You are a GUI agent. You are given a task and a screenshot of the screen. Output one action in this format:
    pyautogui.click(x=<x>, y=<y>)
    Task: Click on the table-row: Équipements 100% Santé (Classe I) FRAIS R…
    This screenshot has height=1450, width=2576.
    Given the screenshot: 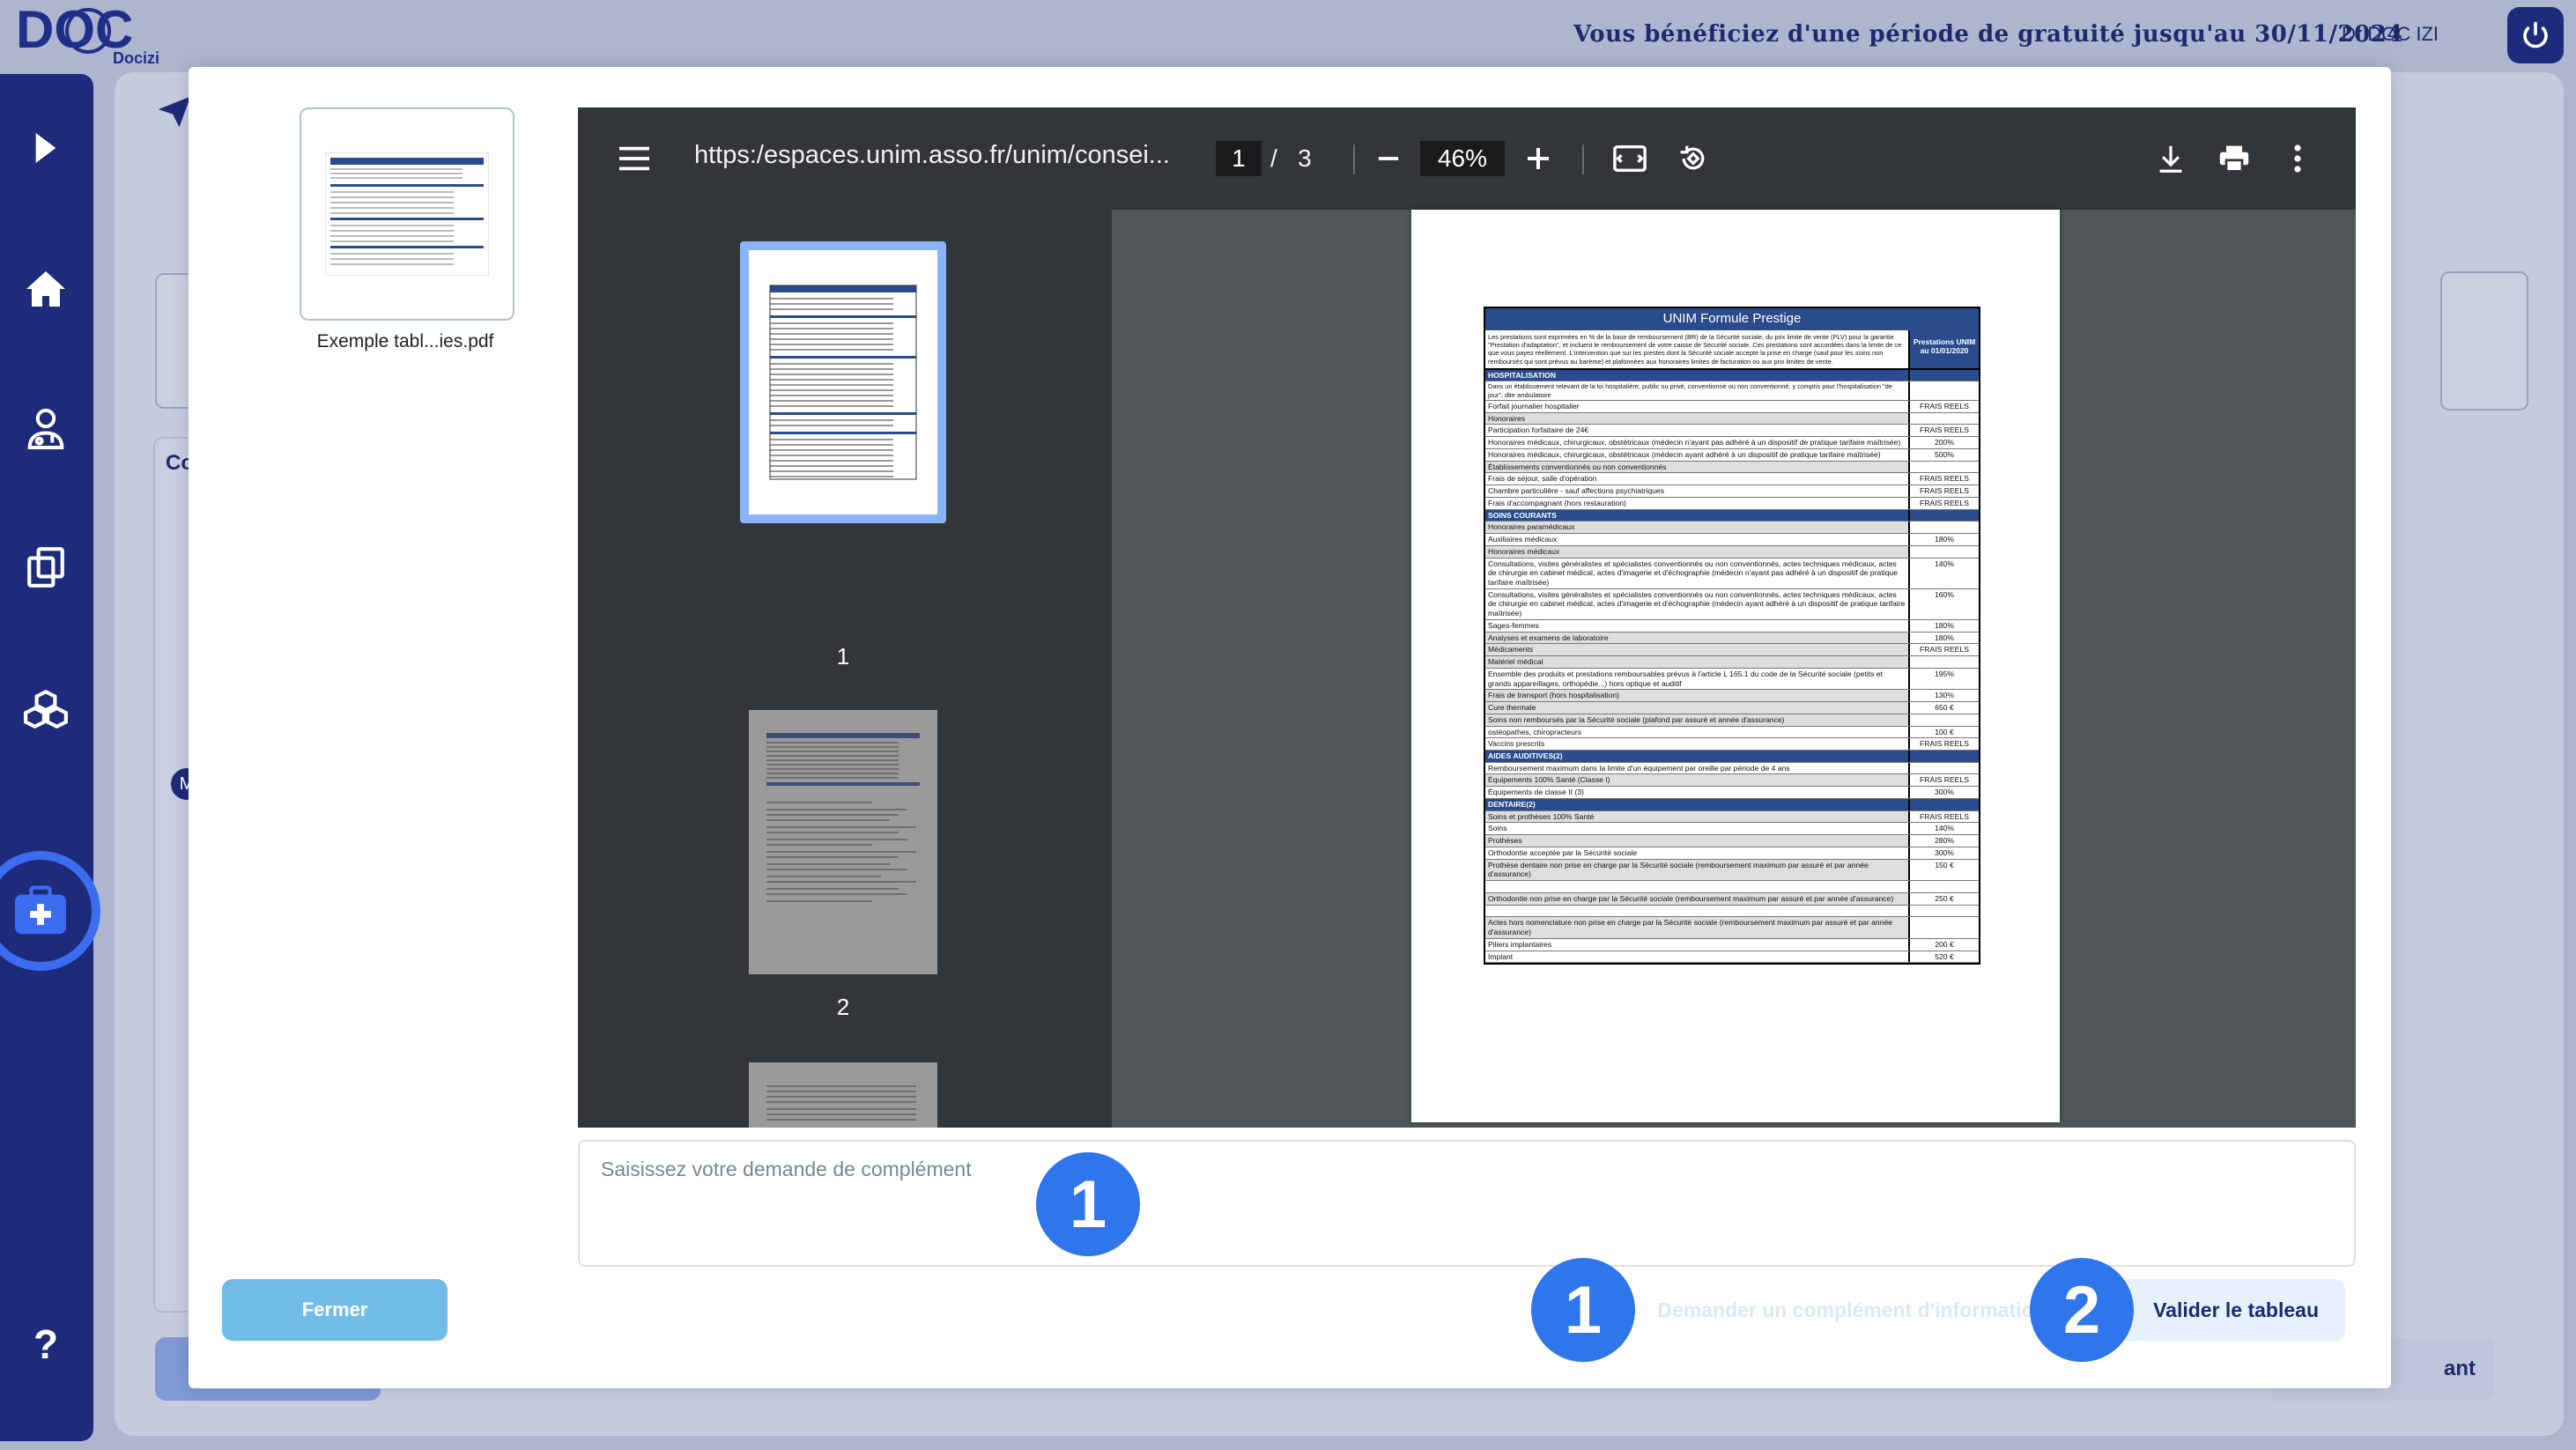 What is the action you would take?
    pyautogui.click(x=1732, y=781)
    